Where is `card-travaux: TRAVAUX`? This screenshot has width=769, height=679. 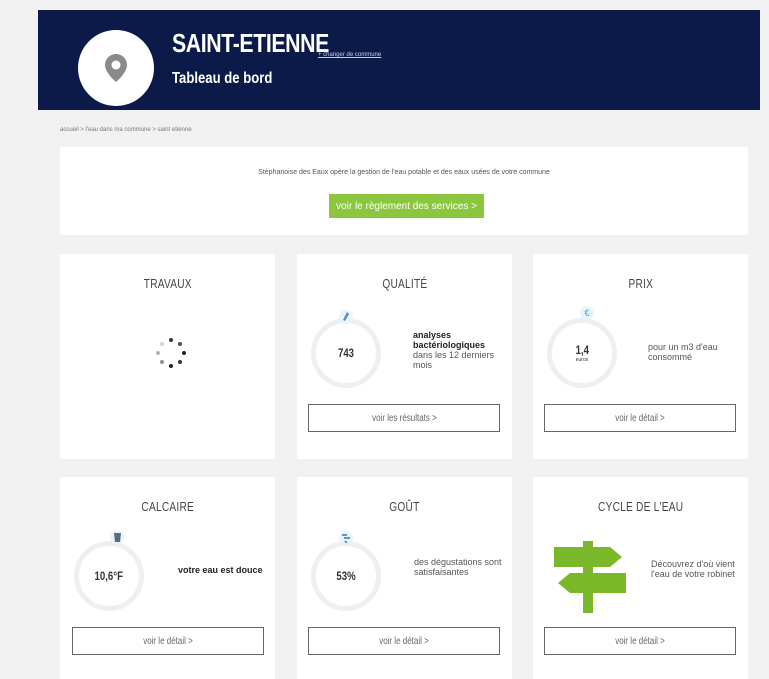 card-travaux: TRAVAUX is located at coordinates (167, 356).